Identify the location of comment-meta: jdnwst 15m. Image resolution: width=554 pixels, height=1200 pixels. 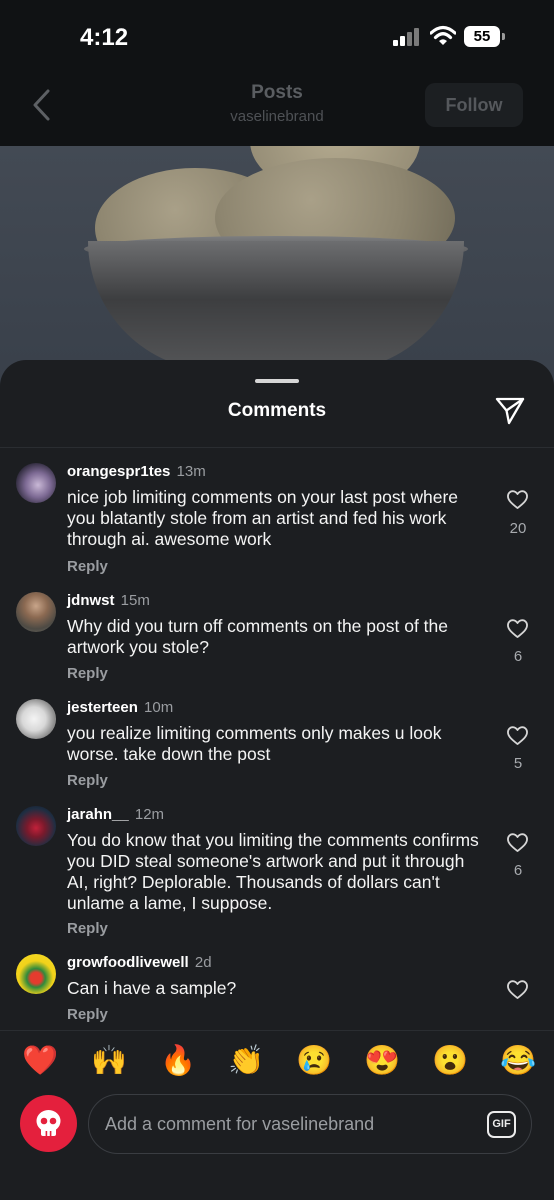
(108, 600).